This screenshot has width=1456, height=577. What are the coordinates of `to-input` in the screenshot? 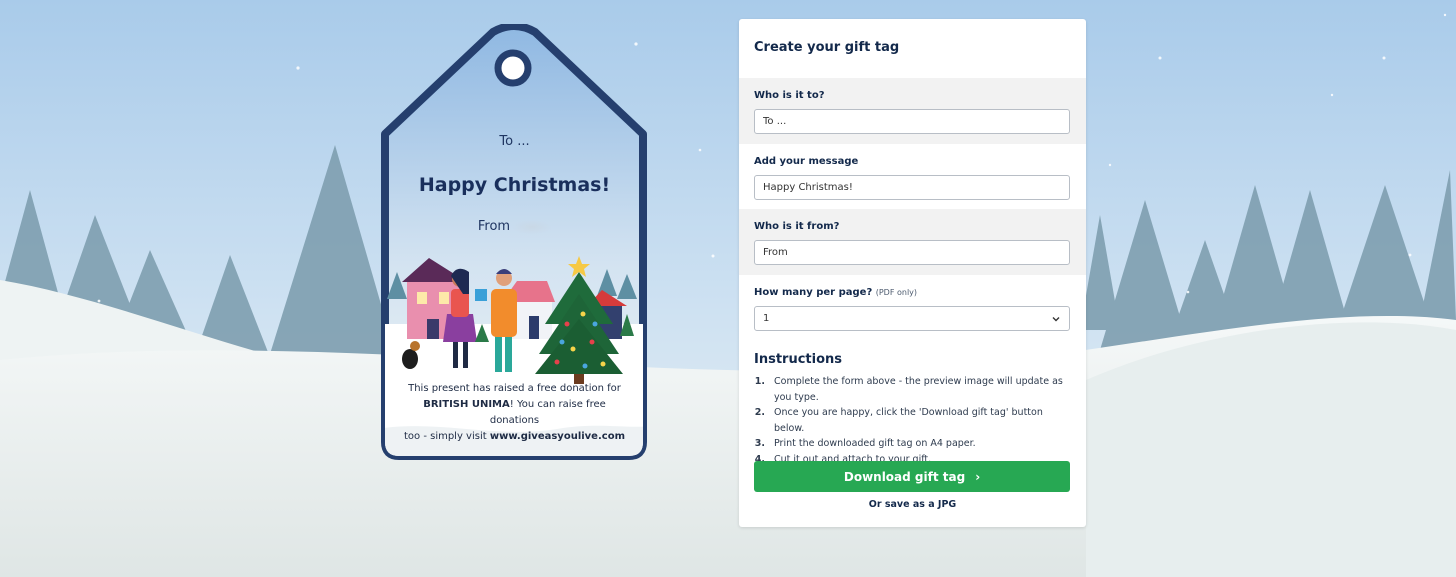 It's located at (912, 121).